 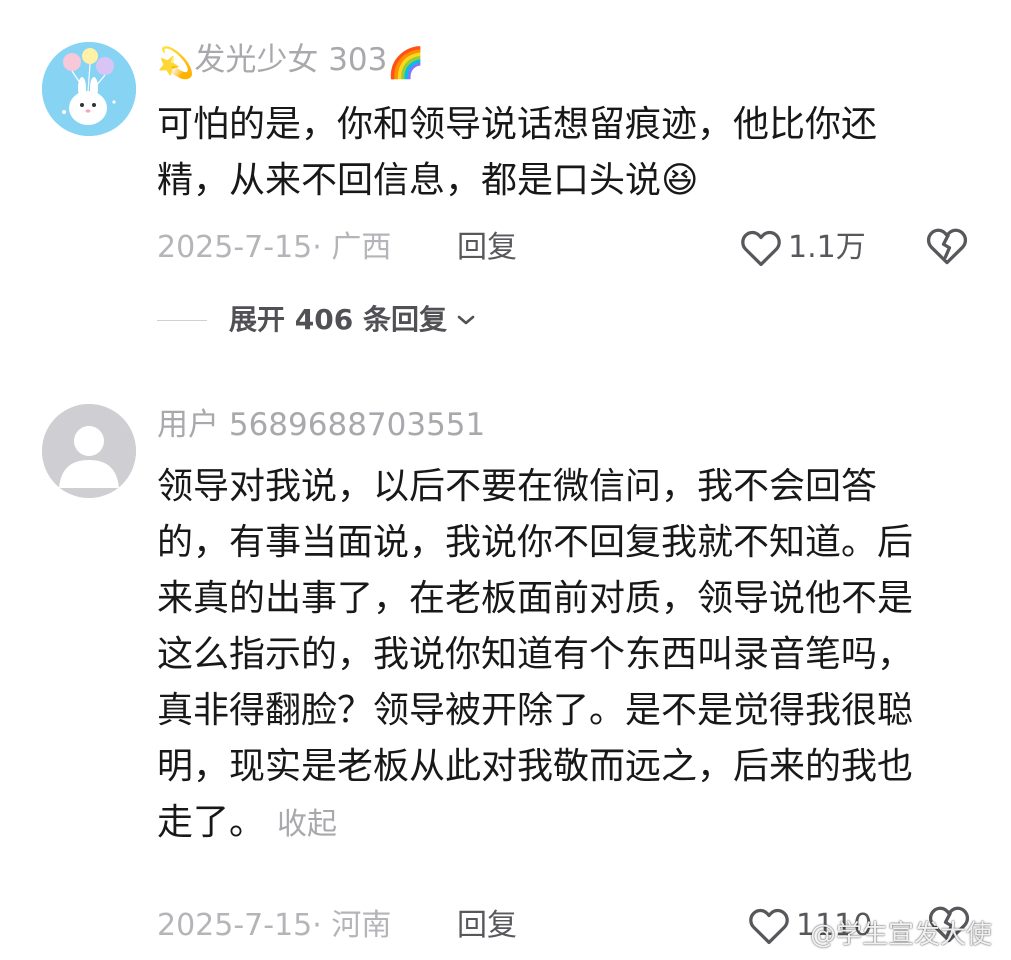 What do you see at coordinates (176, 63) in the screenshot?
I see `dizzy-emoji-icon: 💫` at bounding box center [176, 63].